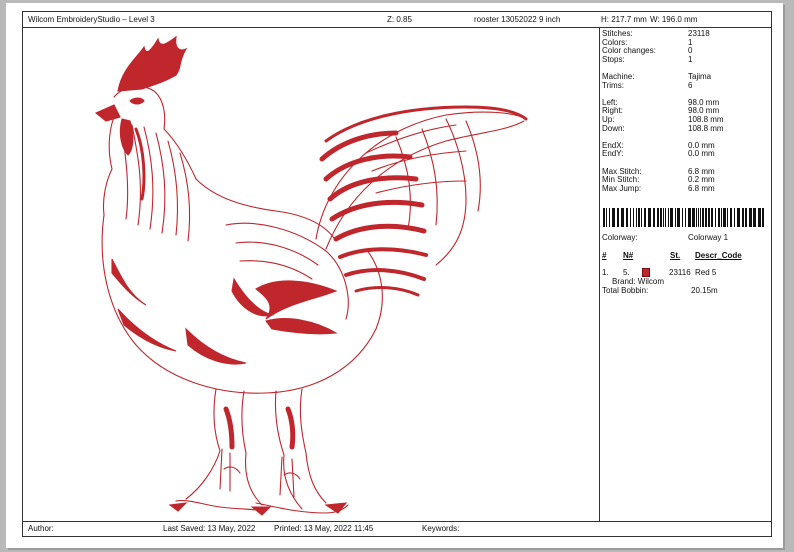 The height and width of the screenshot is (552, 794). Describe the element at coordinates (674, 19) in the screenshot. I see `design-width: W: 196.0 mm` at that location.